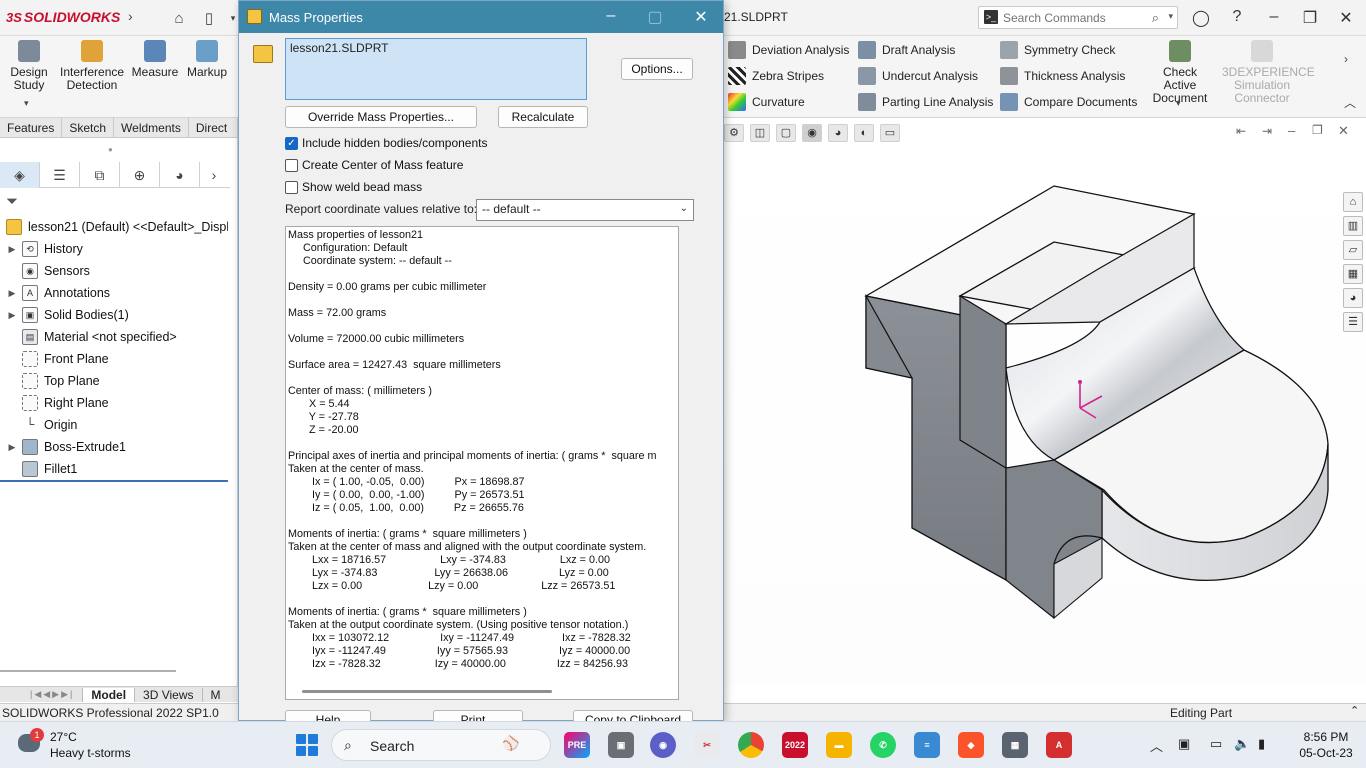  I want to click on calculator-icon: ▦, so click(1015, 745).